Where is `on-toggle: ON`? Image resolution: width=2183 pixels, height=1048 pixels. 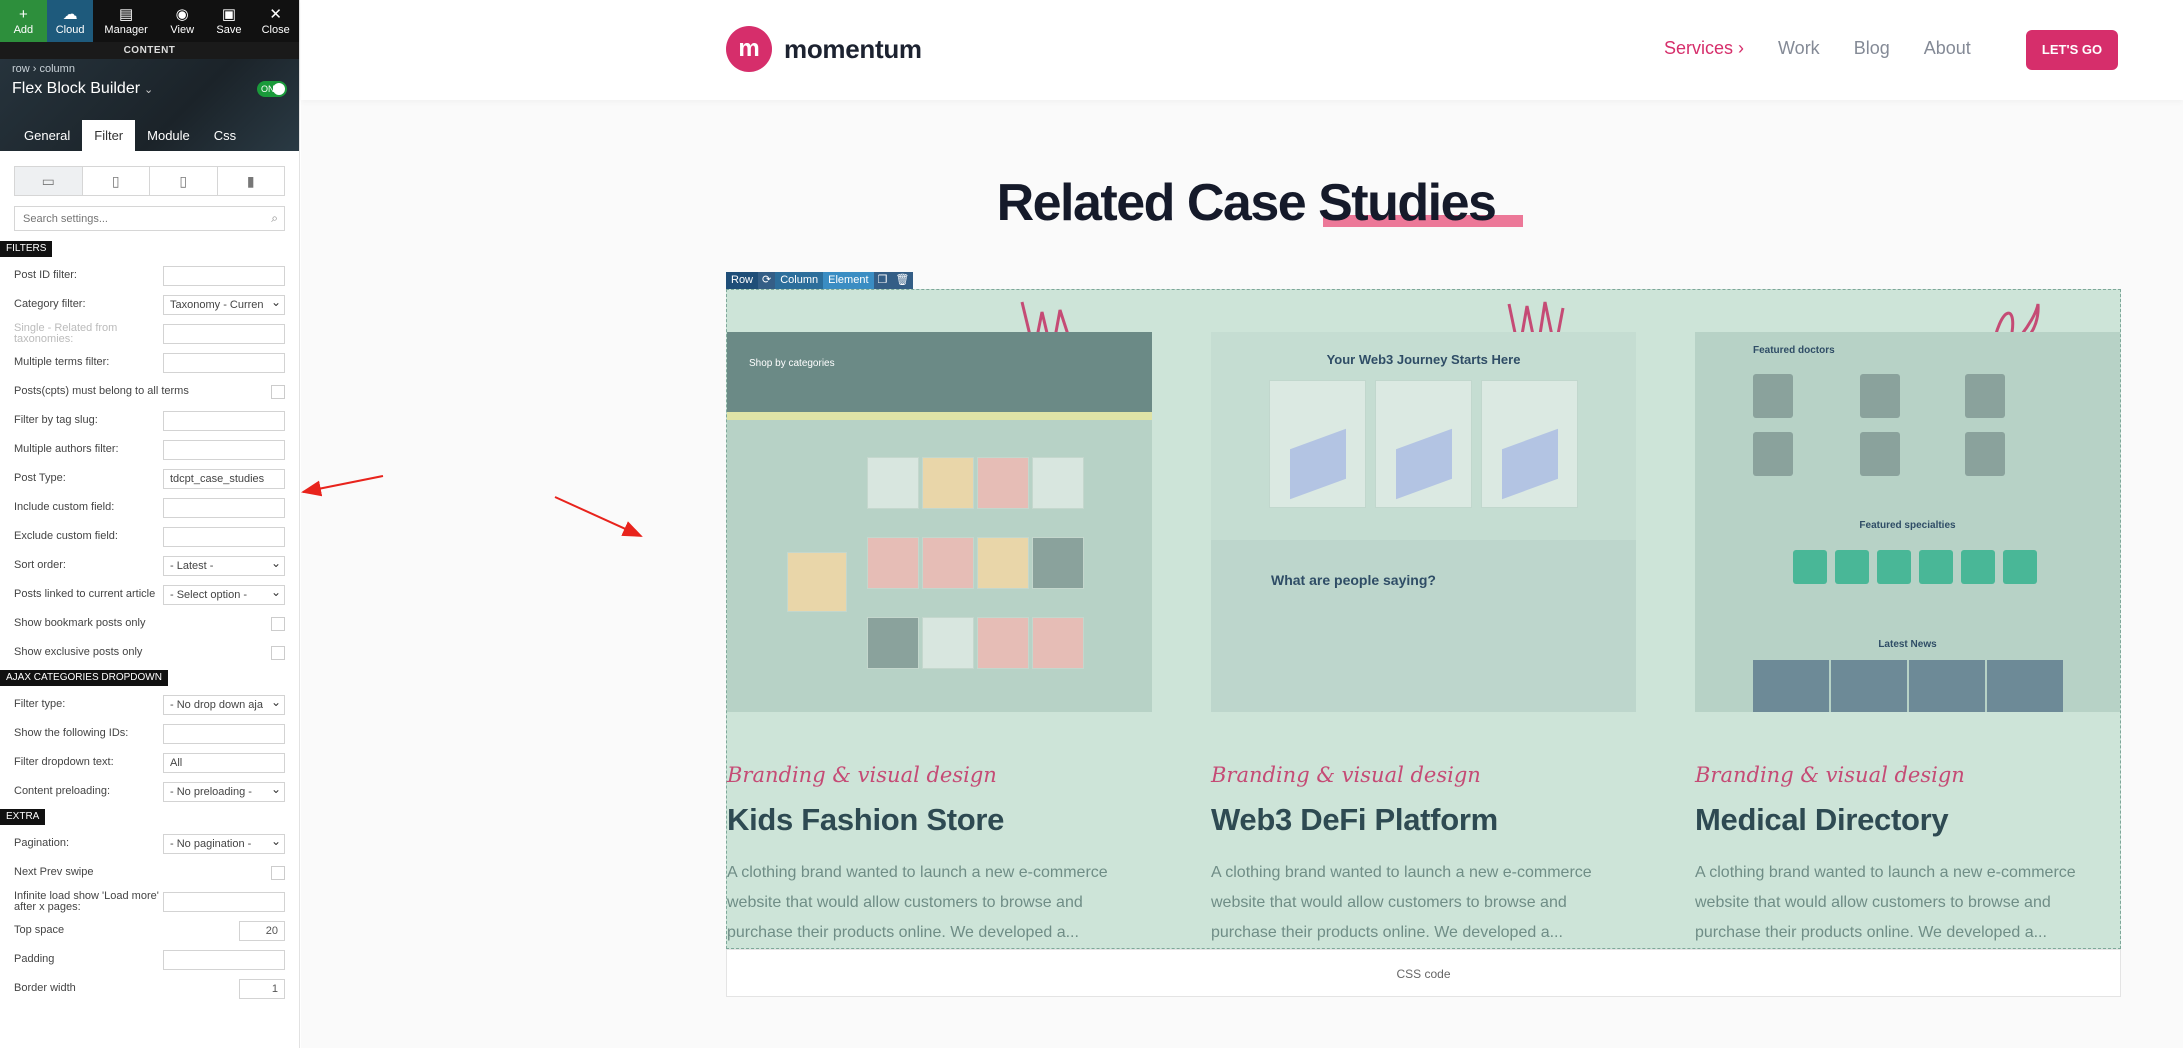
on-toggle: ON is located at coordinates (272, 89).